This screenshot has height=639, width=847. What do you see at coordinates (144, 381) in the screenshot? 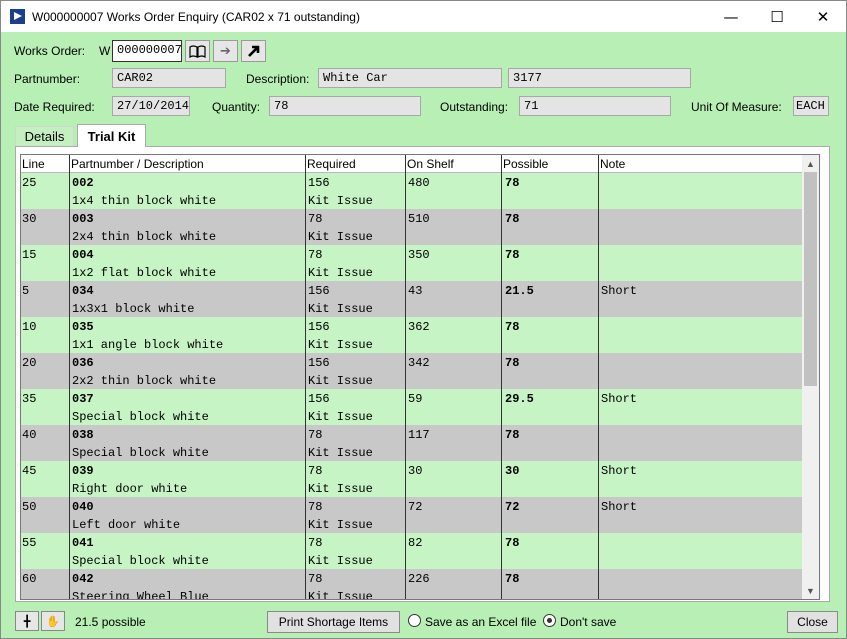
I see `cell-desc: 2x2 thin block white` at bounding box center [144, 381].